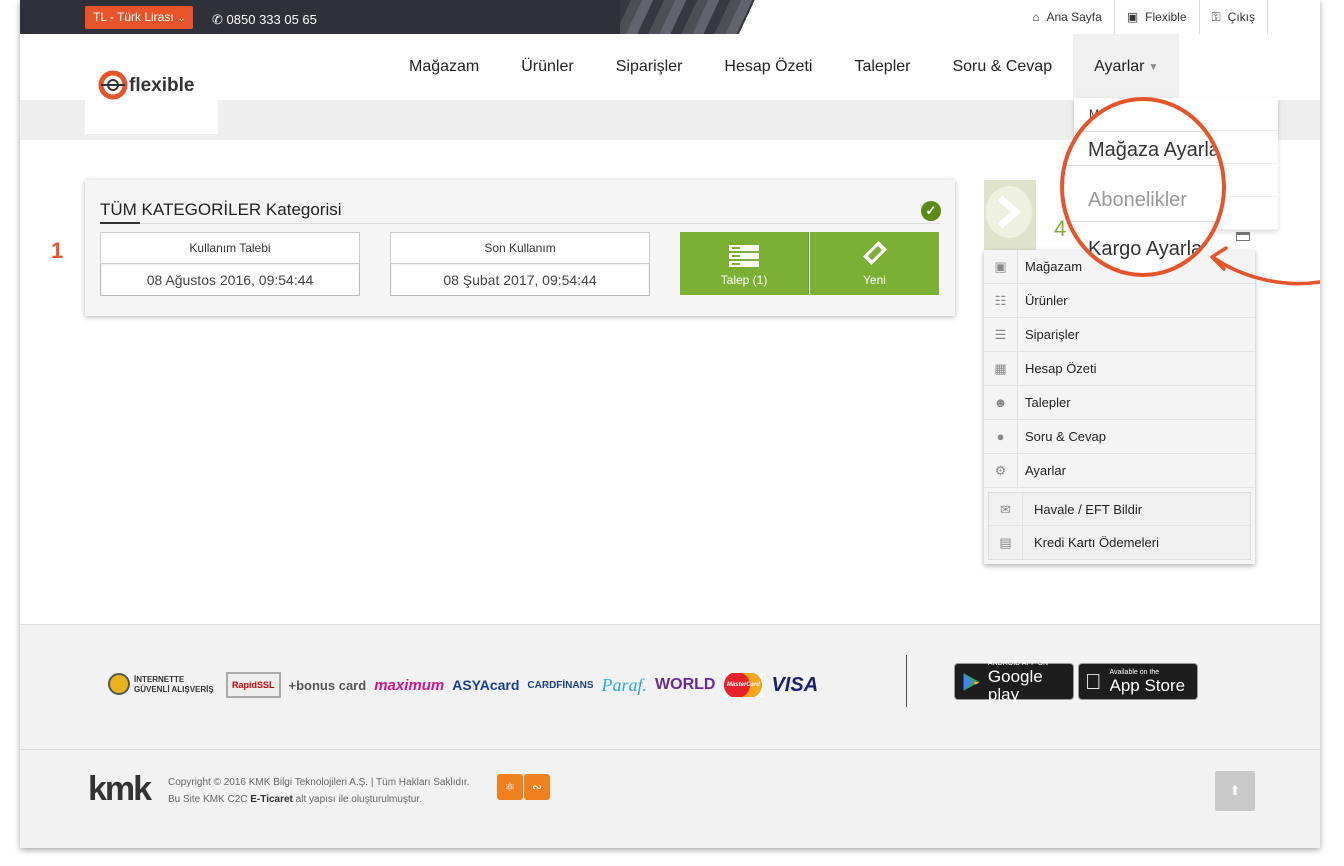  What do you see at coordinates (560, 685) in the screenshot?
I see `cardfinans-logo: CARDFİNANS` at bounding box center [560, 685].